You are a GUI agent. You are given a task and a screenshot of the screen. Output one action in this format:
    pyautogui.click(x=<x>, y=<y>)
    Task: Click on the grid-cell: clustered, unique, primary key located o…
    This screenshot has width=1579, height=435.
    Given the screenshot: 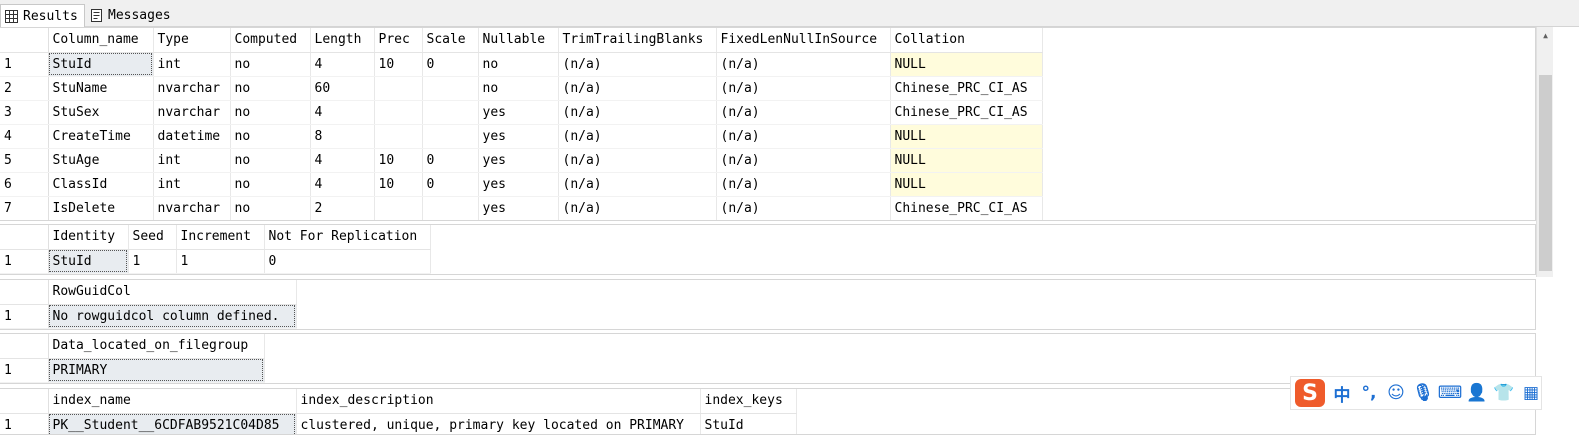 What is the action you would take?
    pyautogui.click(x=498, y=423)
    